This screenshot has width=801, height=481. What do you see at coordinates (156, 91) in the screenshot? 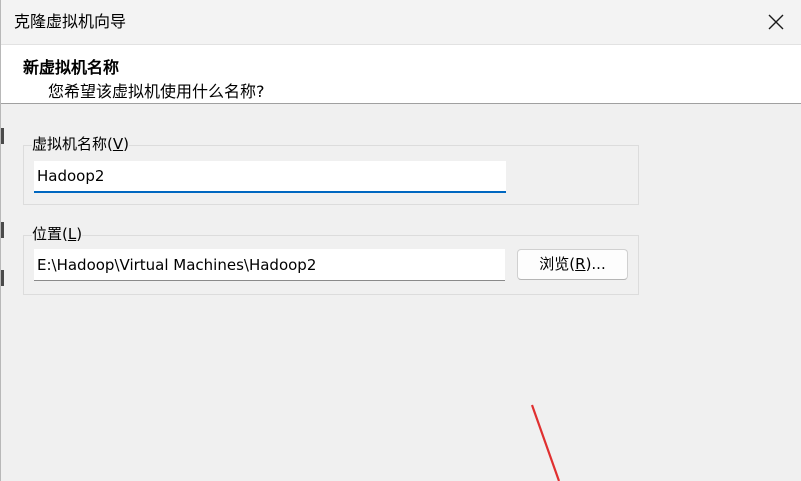
I see `page-subtitle: 您希望该虚拟机使用什么名称?` at bounding box center [156, 91].